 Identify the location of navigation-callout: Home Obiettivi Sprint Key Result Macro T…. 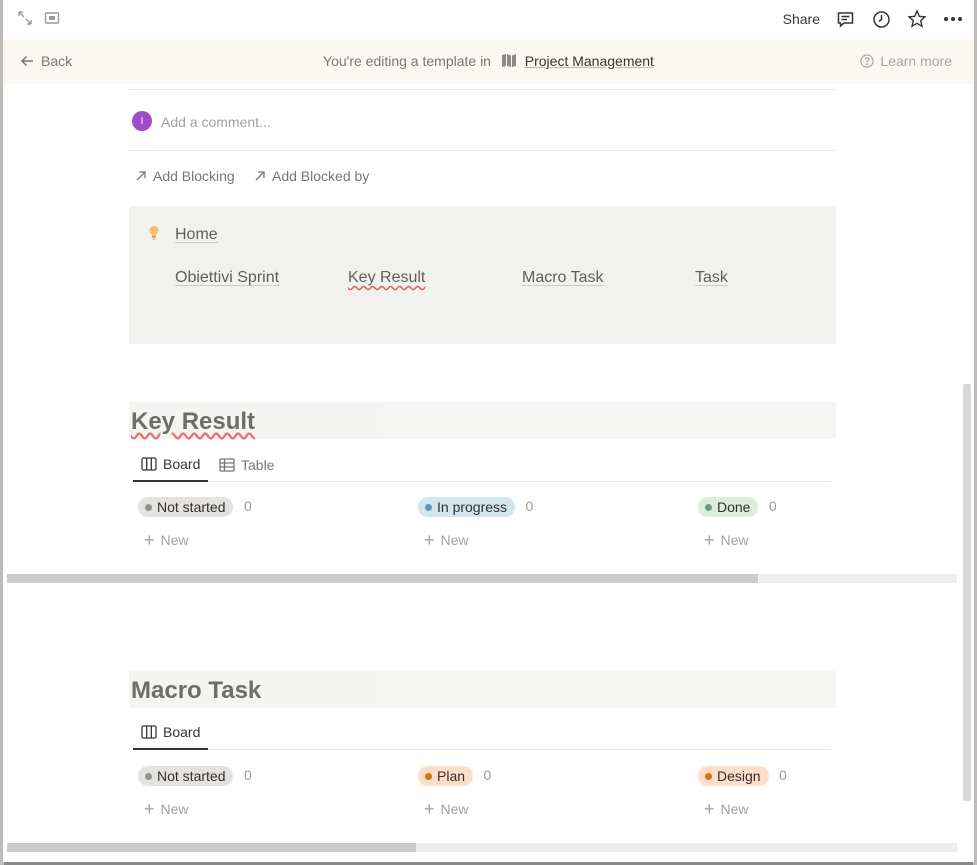
(482, 275).